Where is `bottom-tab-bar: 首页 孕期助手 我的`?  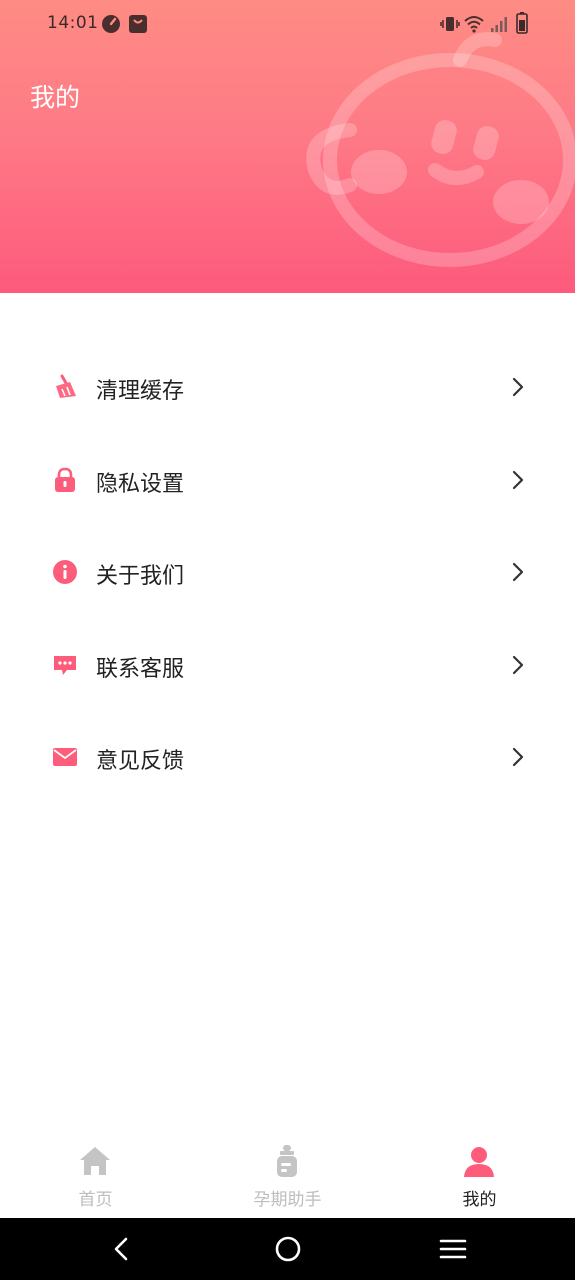 bottom-tab-bar: 首页 孕期助手 我的 is located at coordinates (287, 1174).